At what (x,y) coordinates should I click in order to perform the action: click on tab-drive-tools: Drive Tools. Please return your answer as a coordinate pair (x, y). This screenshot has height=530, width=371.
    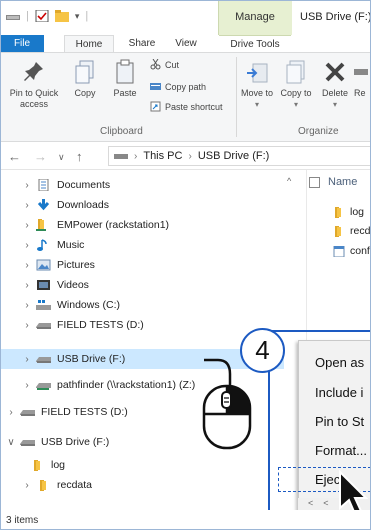
    Looking at the image, I should click on (255, 43).